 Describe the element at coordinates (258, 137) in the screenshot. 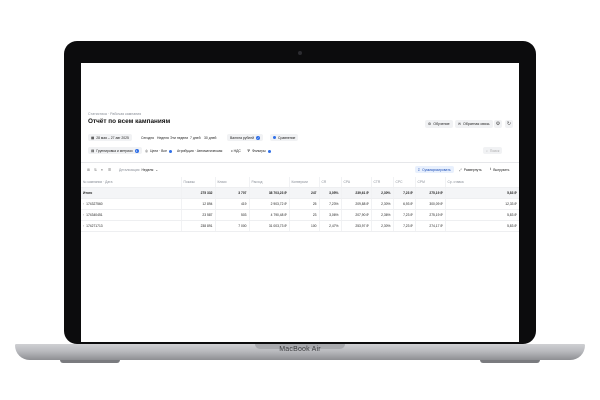

I see `check-icon: ✓` at that location.